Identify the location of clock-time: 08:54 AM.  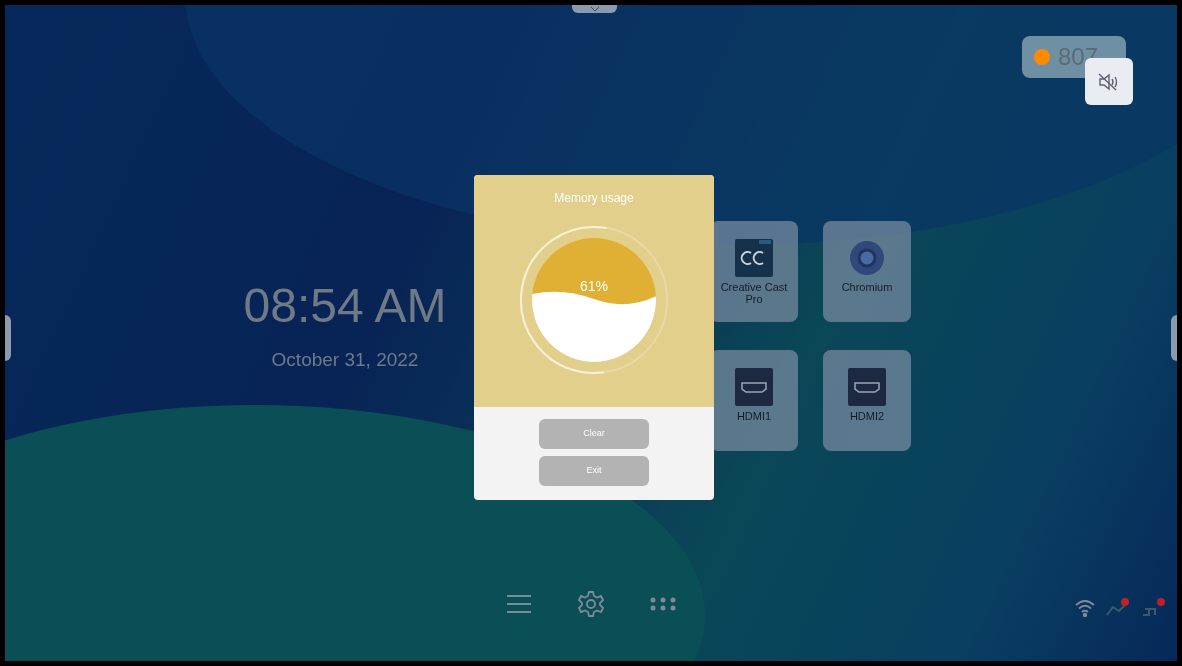
(345, 306).